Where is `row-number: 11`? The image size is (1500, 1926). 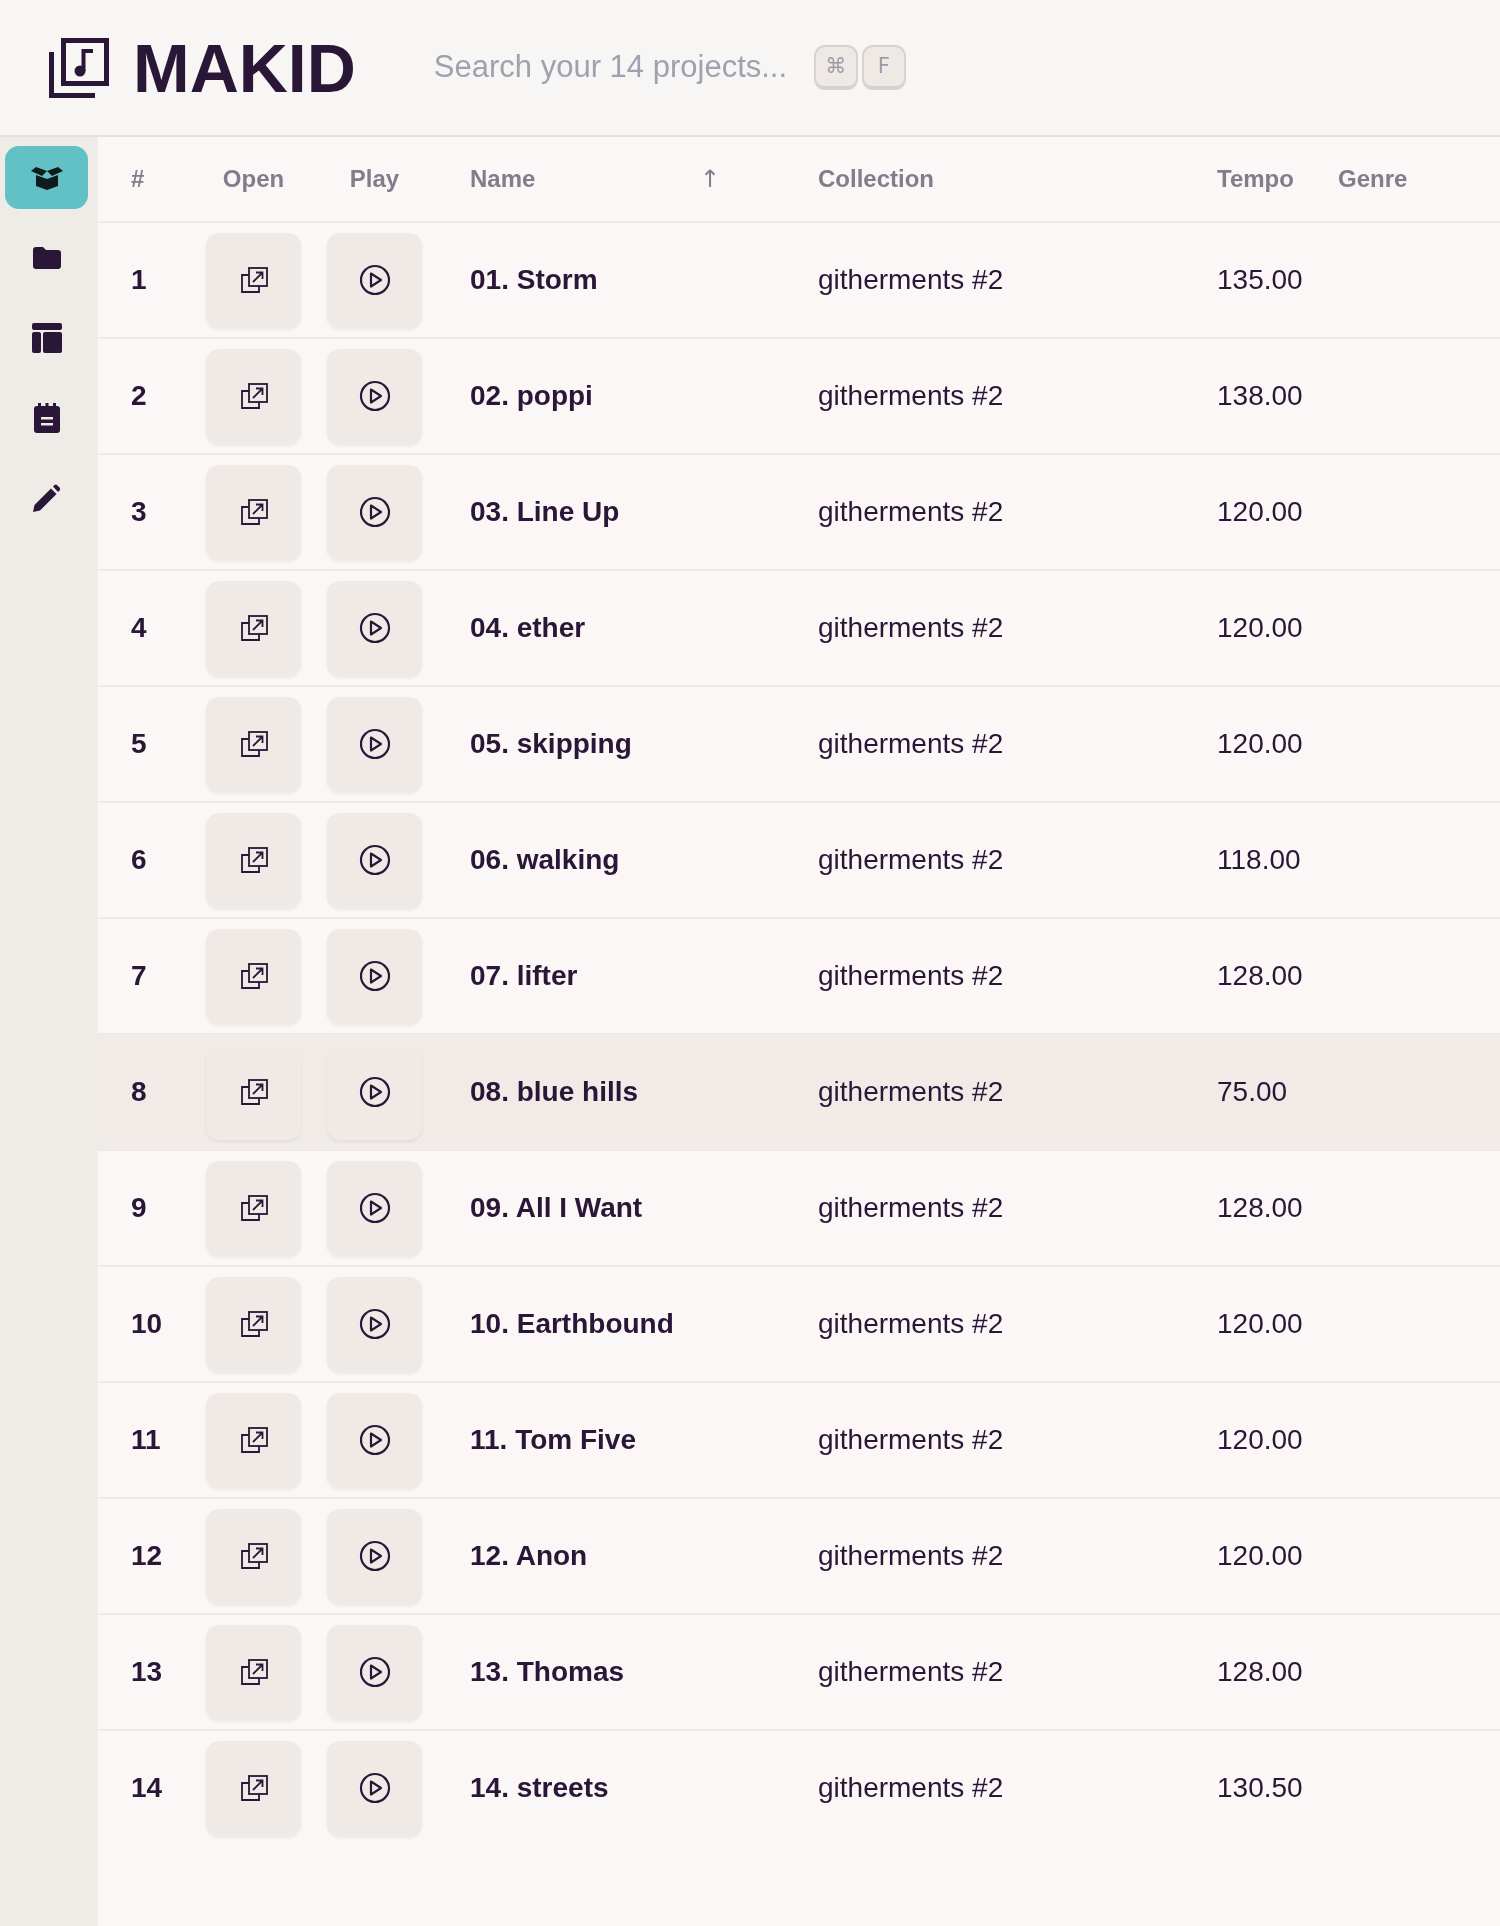
row-number: 11 is located at coordinates (146, 1440).